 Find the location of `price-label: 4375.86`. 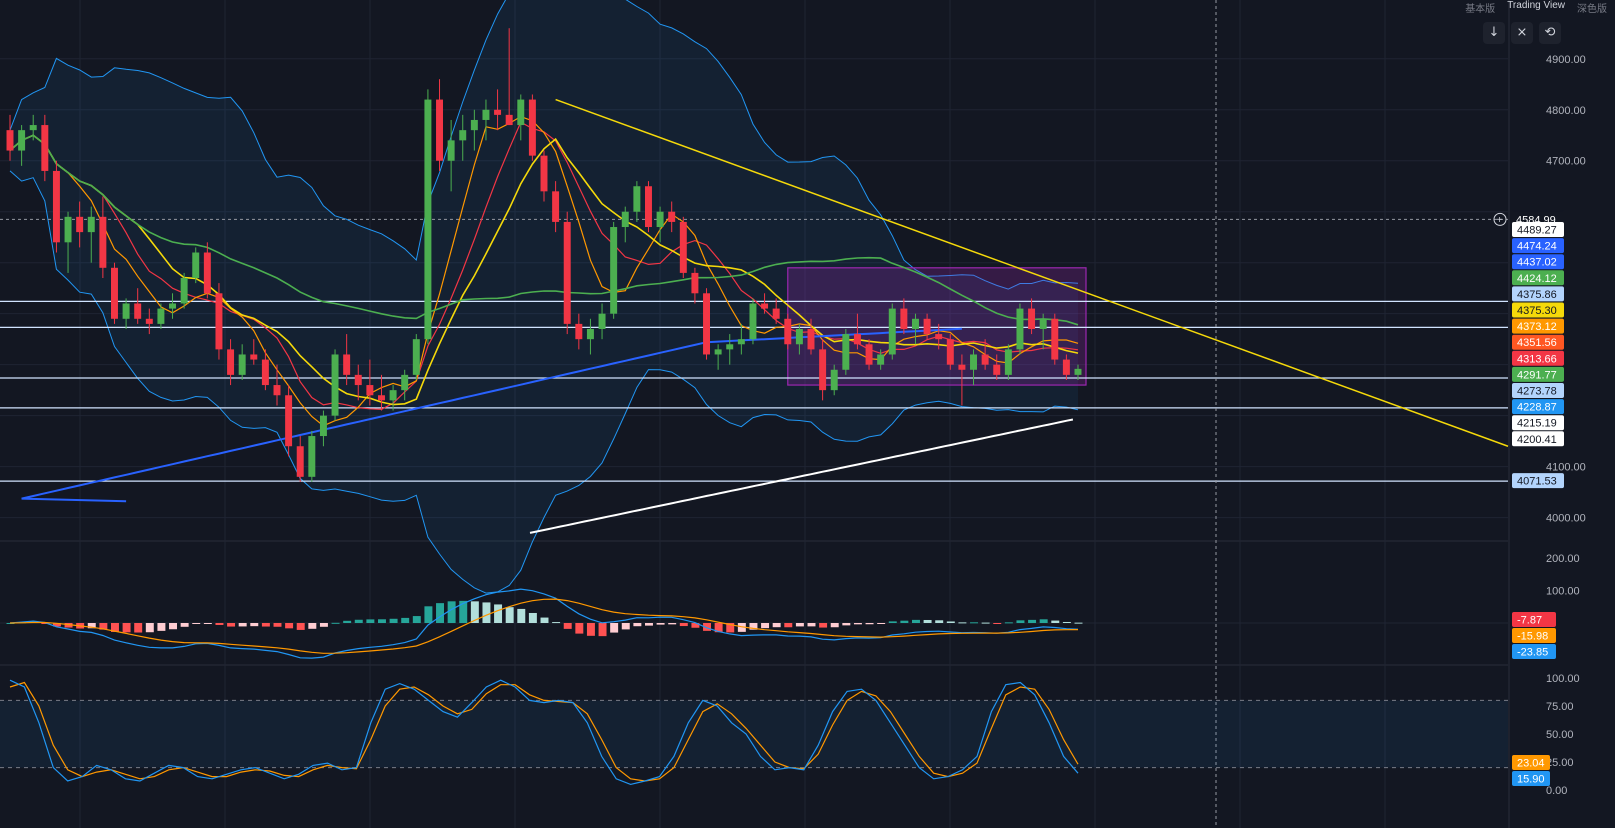

price-label: 4375.86 is located at coordinates (1538, 294).